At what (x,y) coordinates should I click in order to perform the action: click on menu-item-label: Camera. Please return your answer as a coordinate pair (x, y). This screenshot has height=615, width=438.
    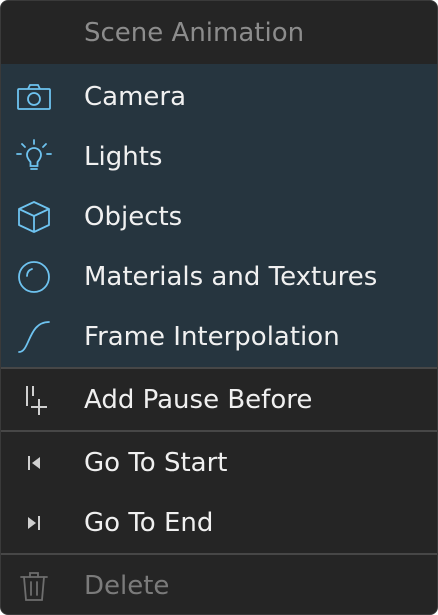
    Looking at the image, I should click on (135, 97).